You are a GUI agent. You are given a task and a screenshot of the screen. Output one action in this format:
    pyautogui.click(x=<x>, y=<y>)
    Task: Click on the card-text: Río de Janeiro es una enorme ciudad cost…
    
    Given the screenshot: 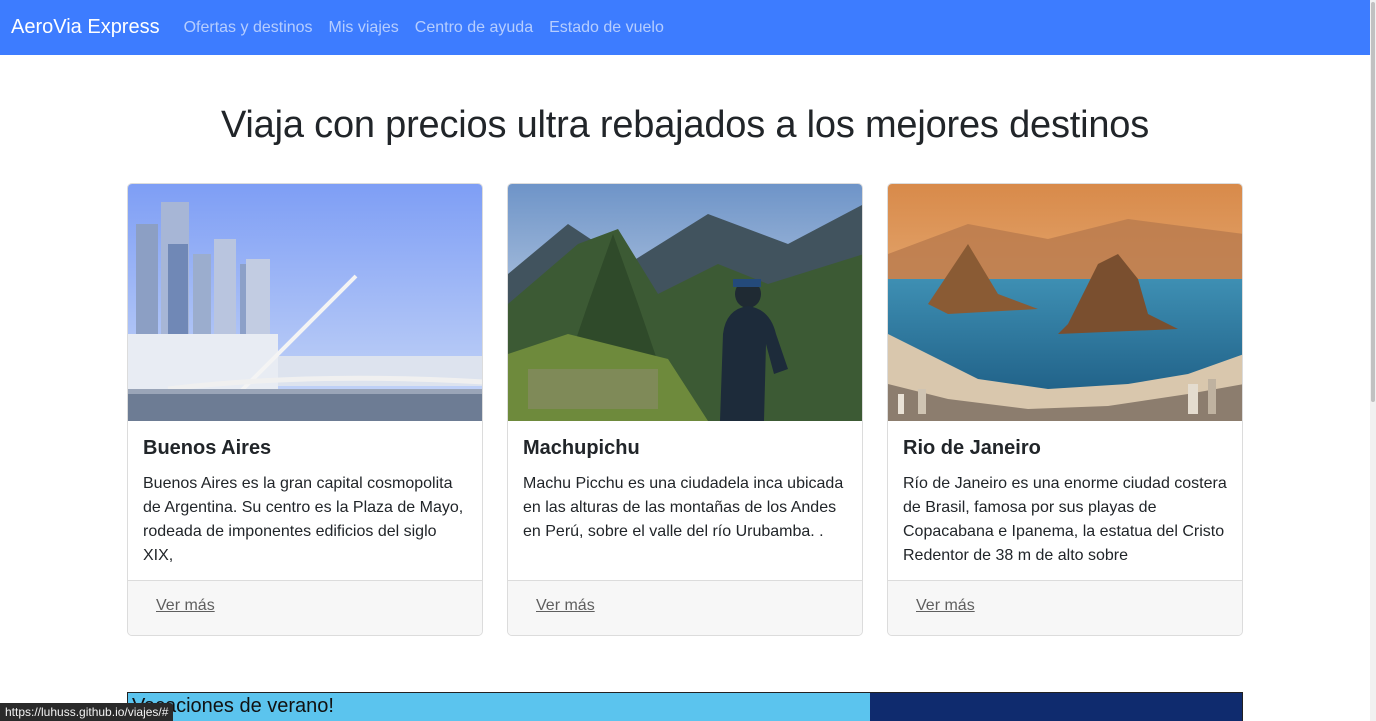 What is the action you would take?
    pyautogui.click(x=1065, y=519)
    